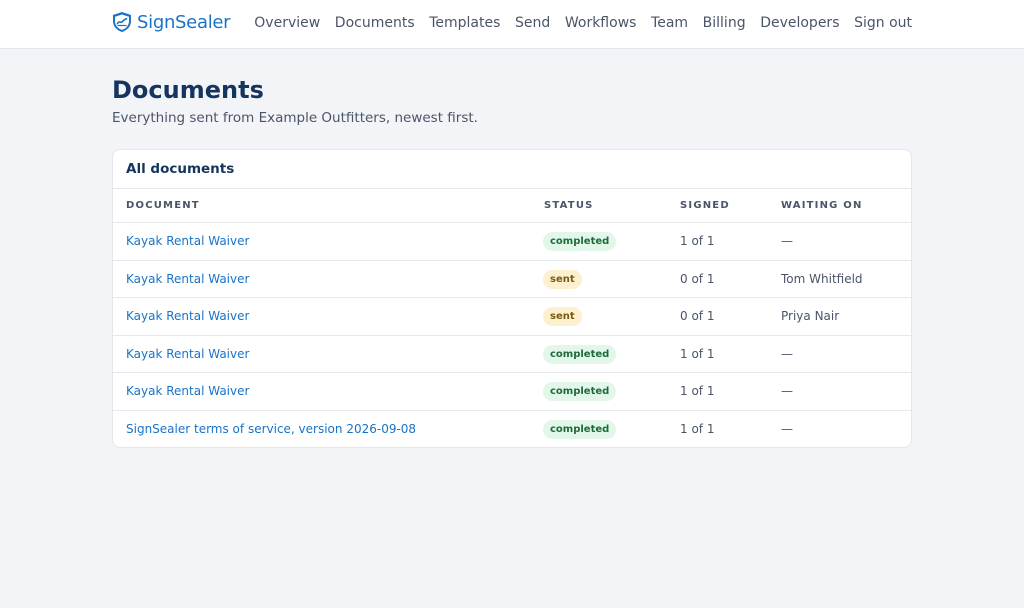 Image resolution: width=1024 pixels, height=608 pixels. I want to click on column-header-status: STATUS, so click(569, 205).